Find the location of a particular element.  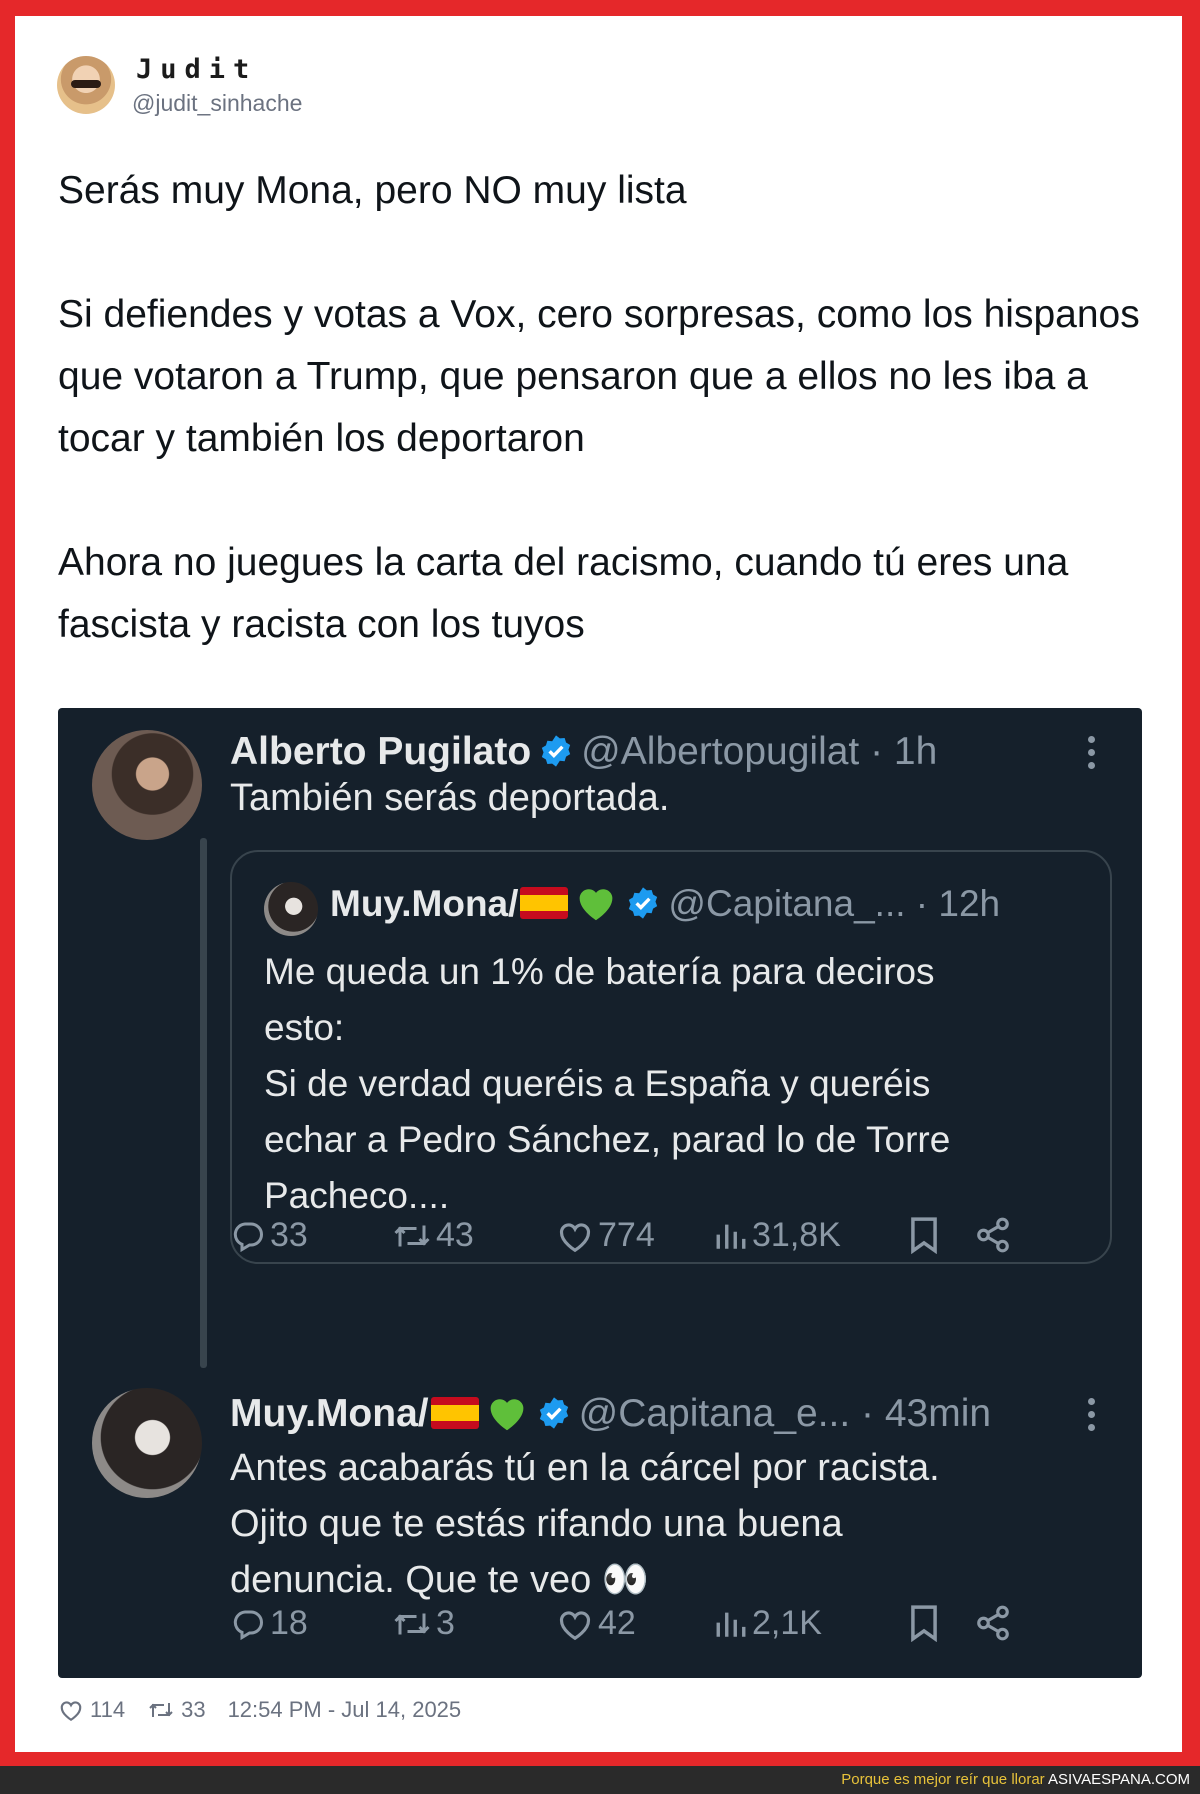

action-bar: 18 3 42 2,1K is located at coordinates (670, 1628).